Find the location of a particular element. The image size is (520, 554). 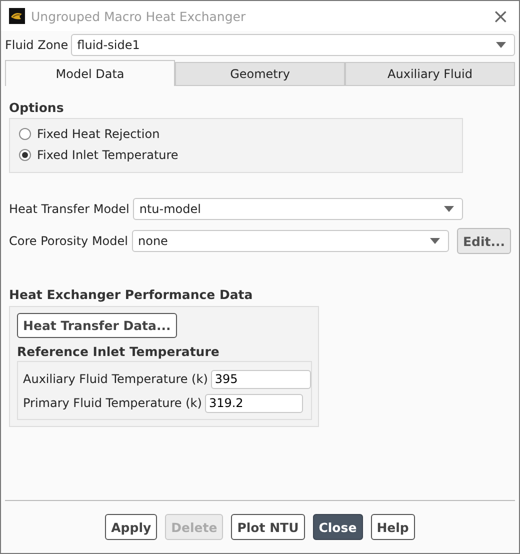

dialog-button: Apply is located at coordinates (131, 527).